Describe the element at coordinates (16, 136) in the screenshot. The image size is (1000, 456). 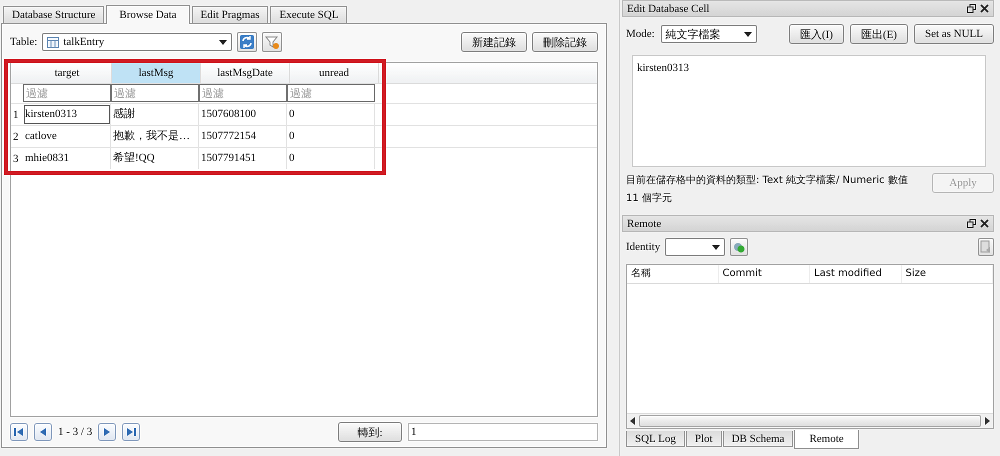
I see `row-number: 2` at that location.